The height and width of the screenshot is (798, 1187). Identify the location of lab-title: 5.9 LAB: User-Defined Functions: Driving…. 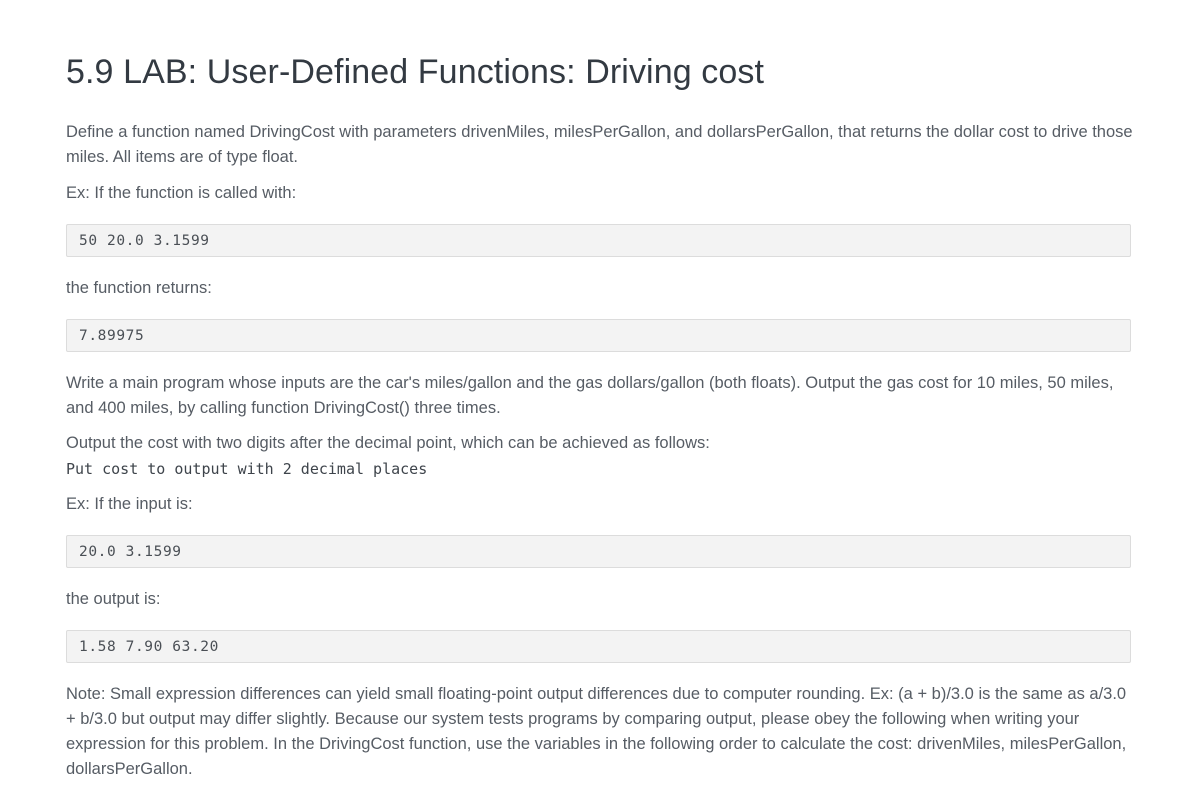
(415, 72).